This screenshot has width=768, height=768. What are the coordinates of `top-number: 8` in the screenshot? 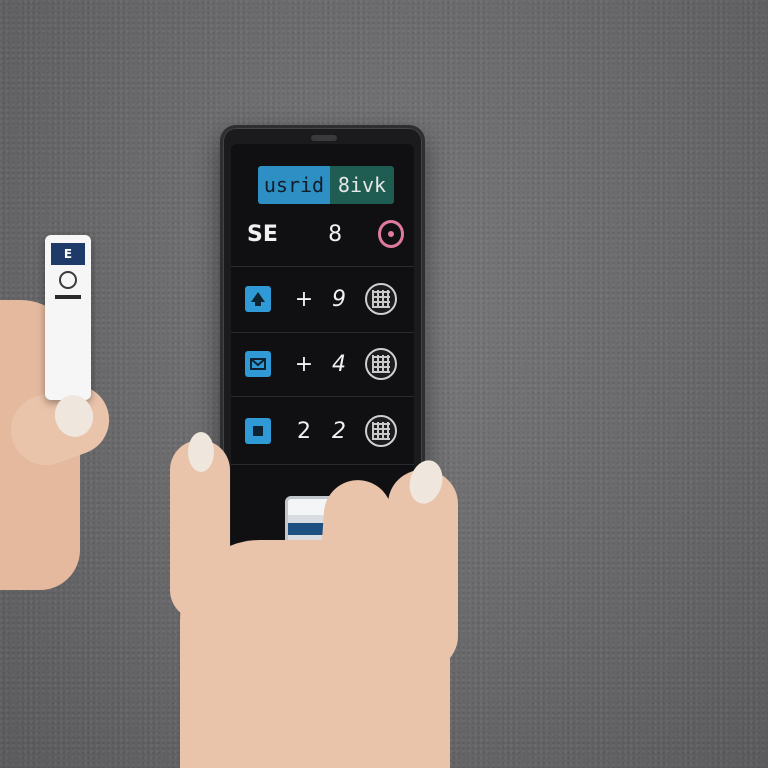 It's located at (335, 234).